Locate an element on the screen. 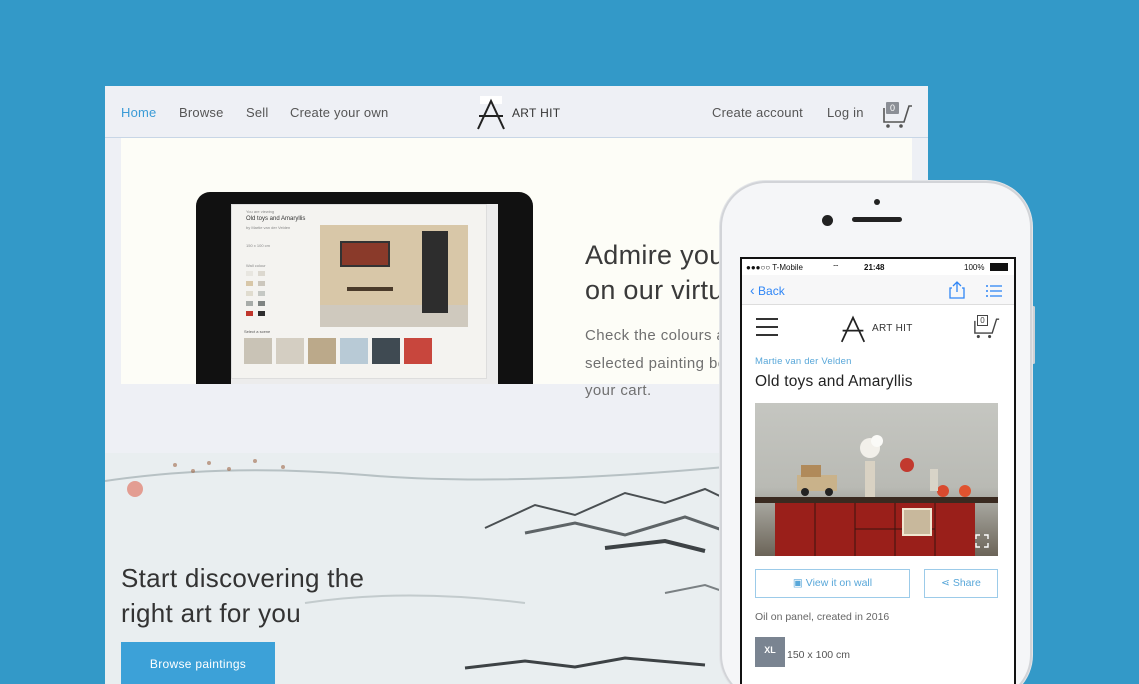  back-button: ‹ Back is located at coordinates (767, 290).